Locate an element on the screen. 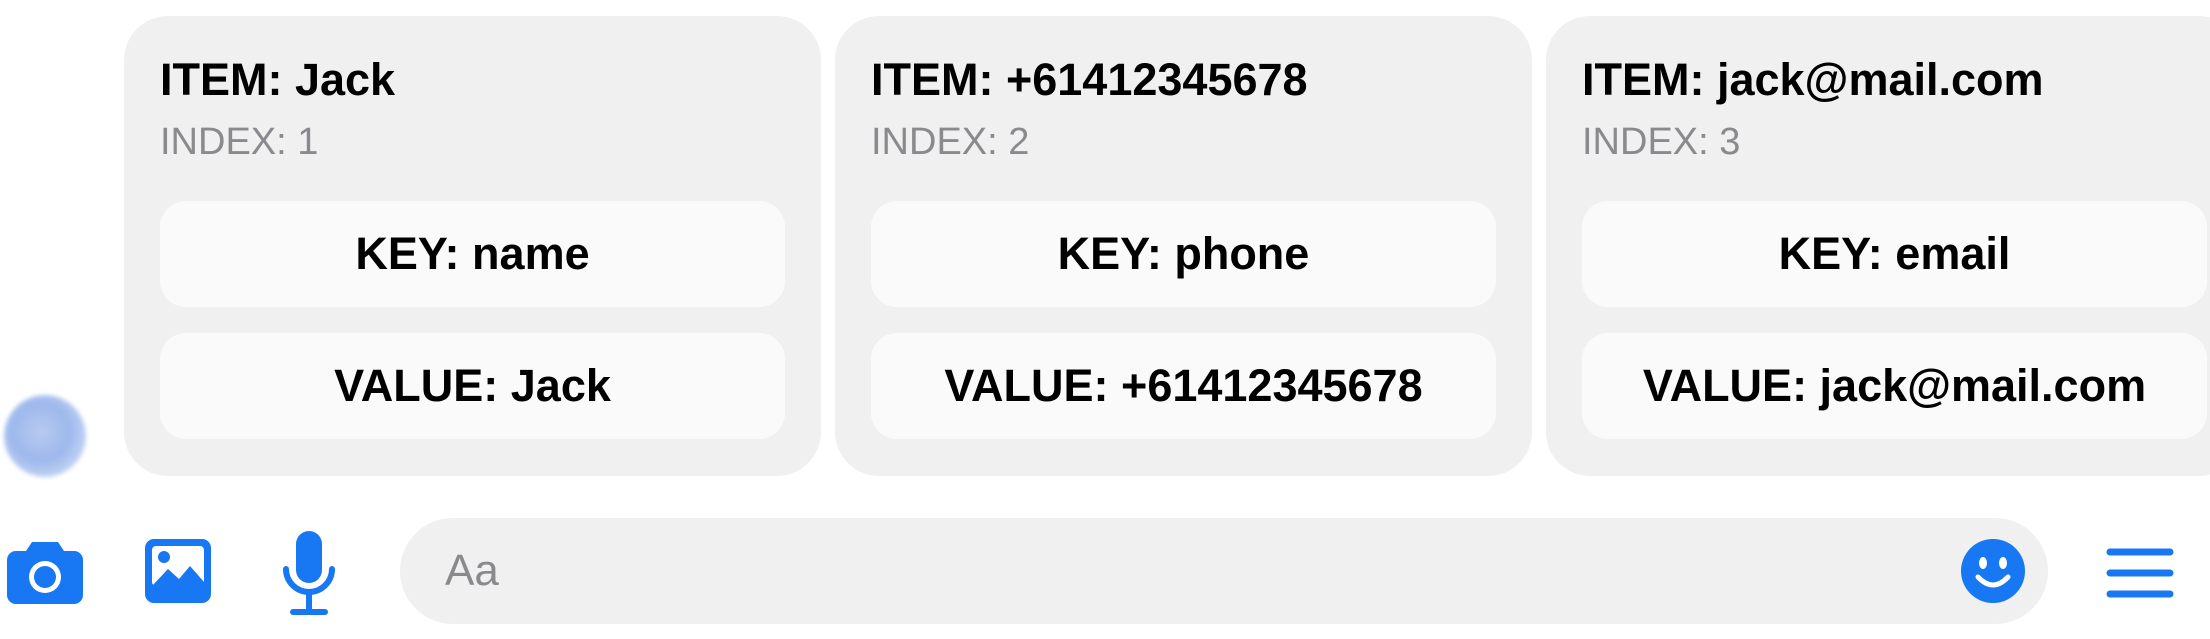  value-button: VALUE: Jack is located at coordinates (472, 386).